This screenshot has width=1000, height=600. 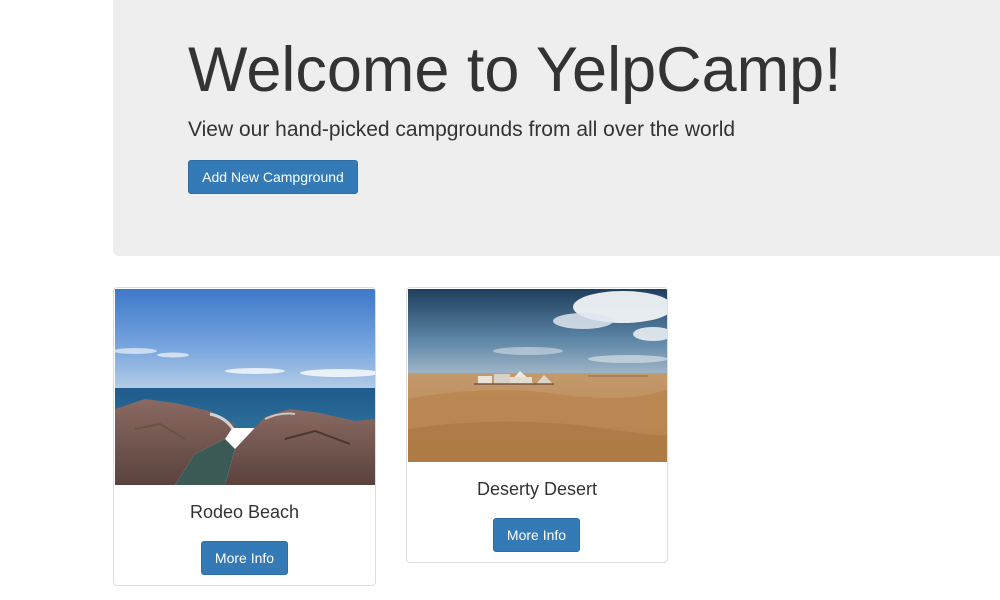 I want to click on page-title: Welcome to YelpCamp!, so click(x=515, y=70).